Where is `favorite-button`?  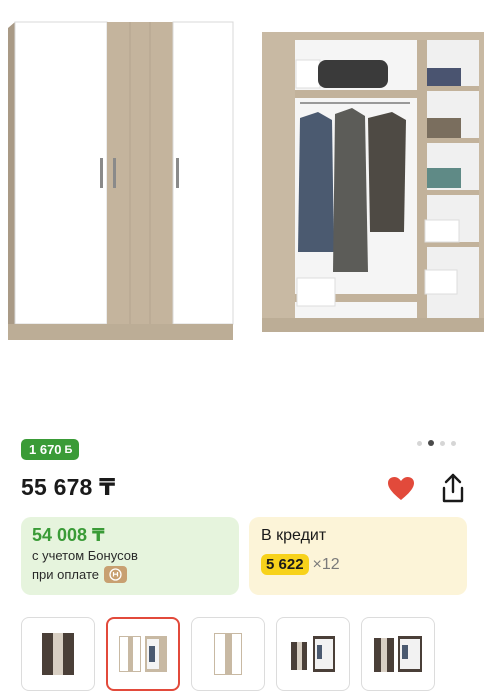
favorite-button is located at coordinates (401, 489).